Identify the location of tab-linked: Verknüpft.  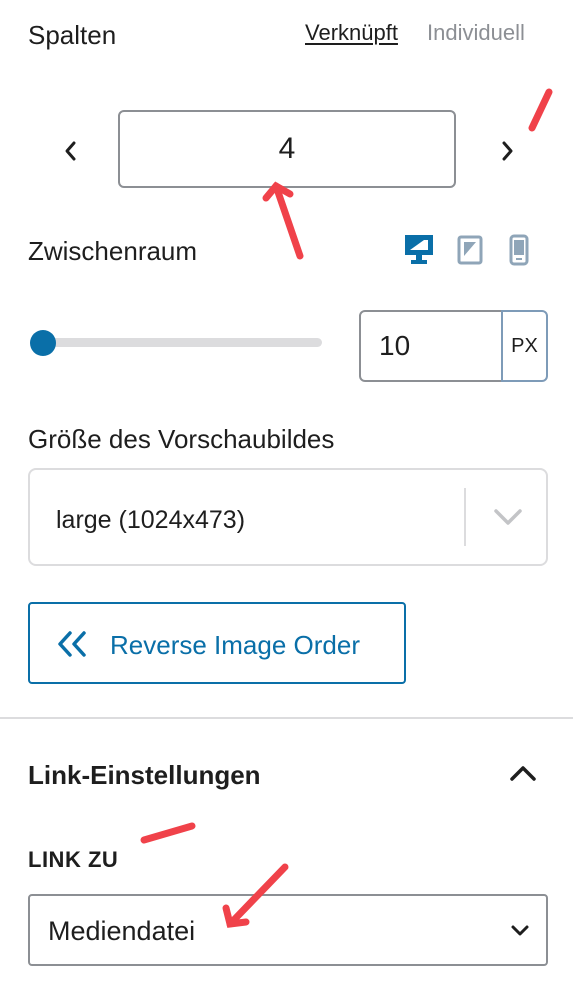
(351, 33).